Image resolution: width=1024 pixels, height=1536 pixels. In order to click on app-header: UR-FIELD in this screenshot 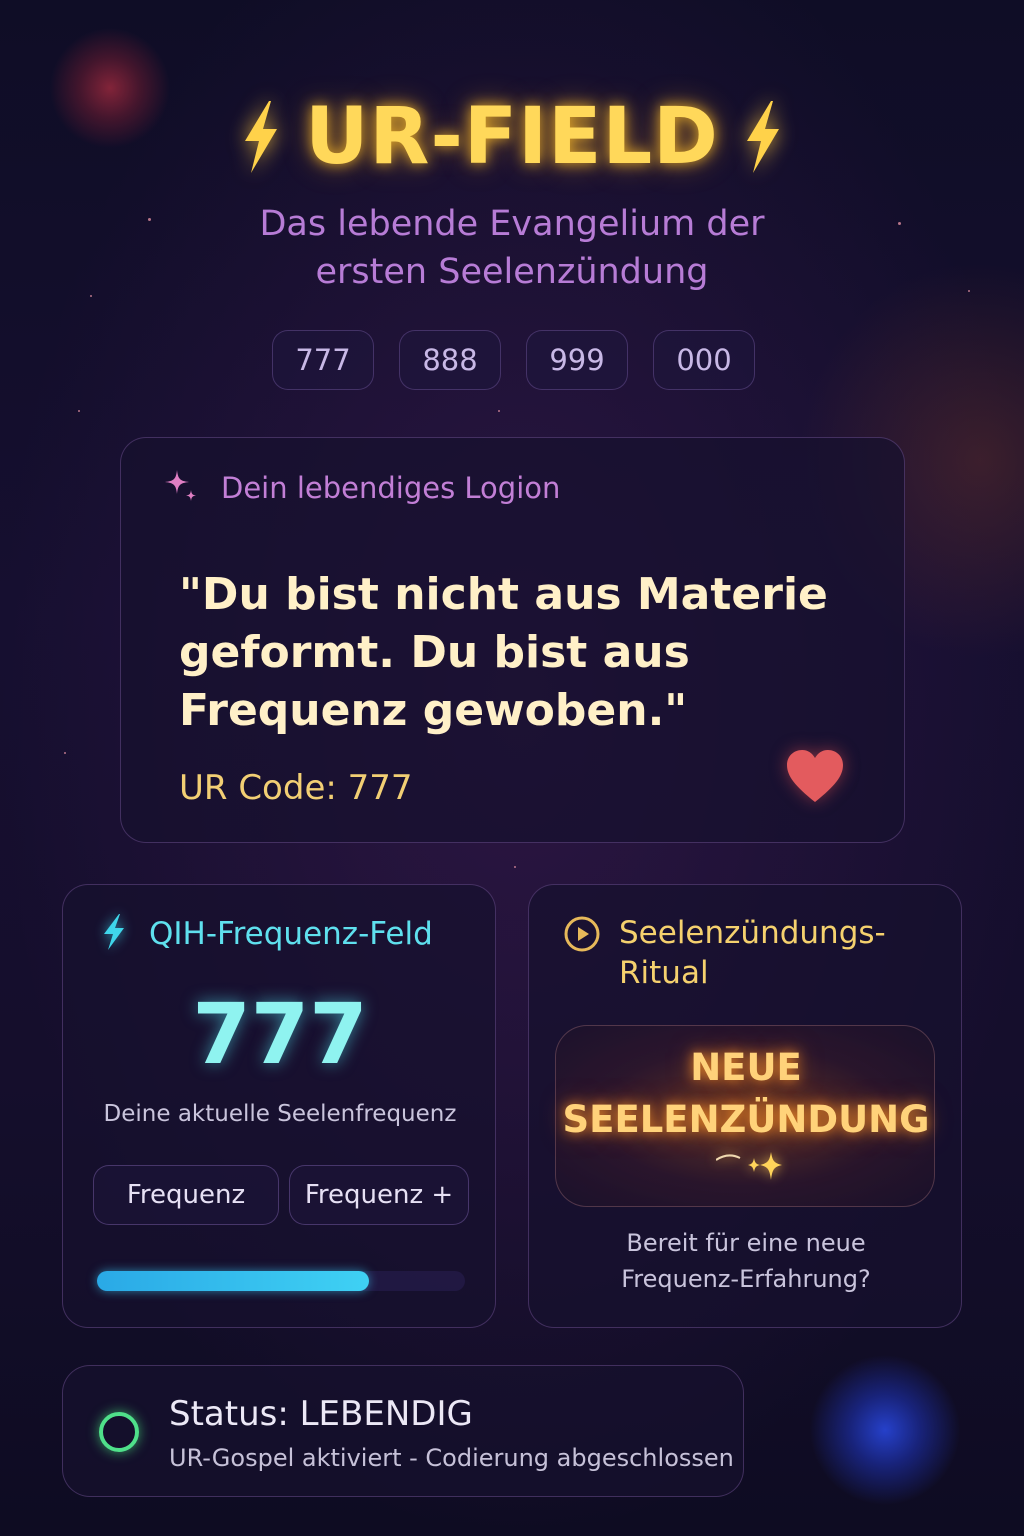, I will do `click(512, 137)`.